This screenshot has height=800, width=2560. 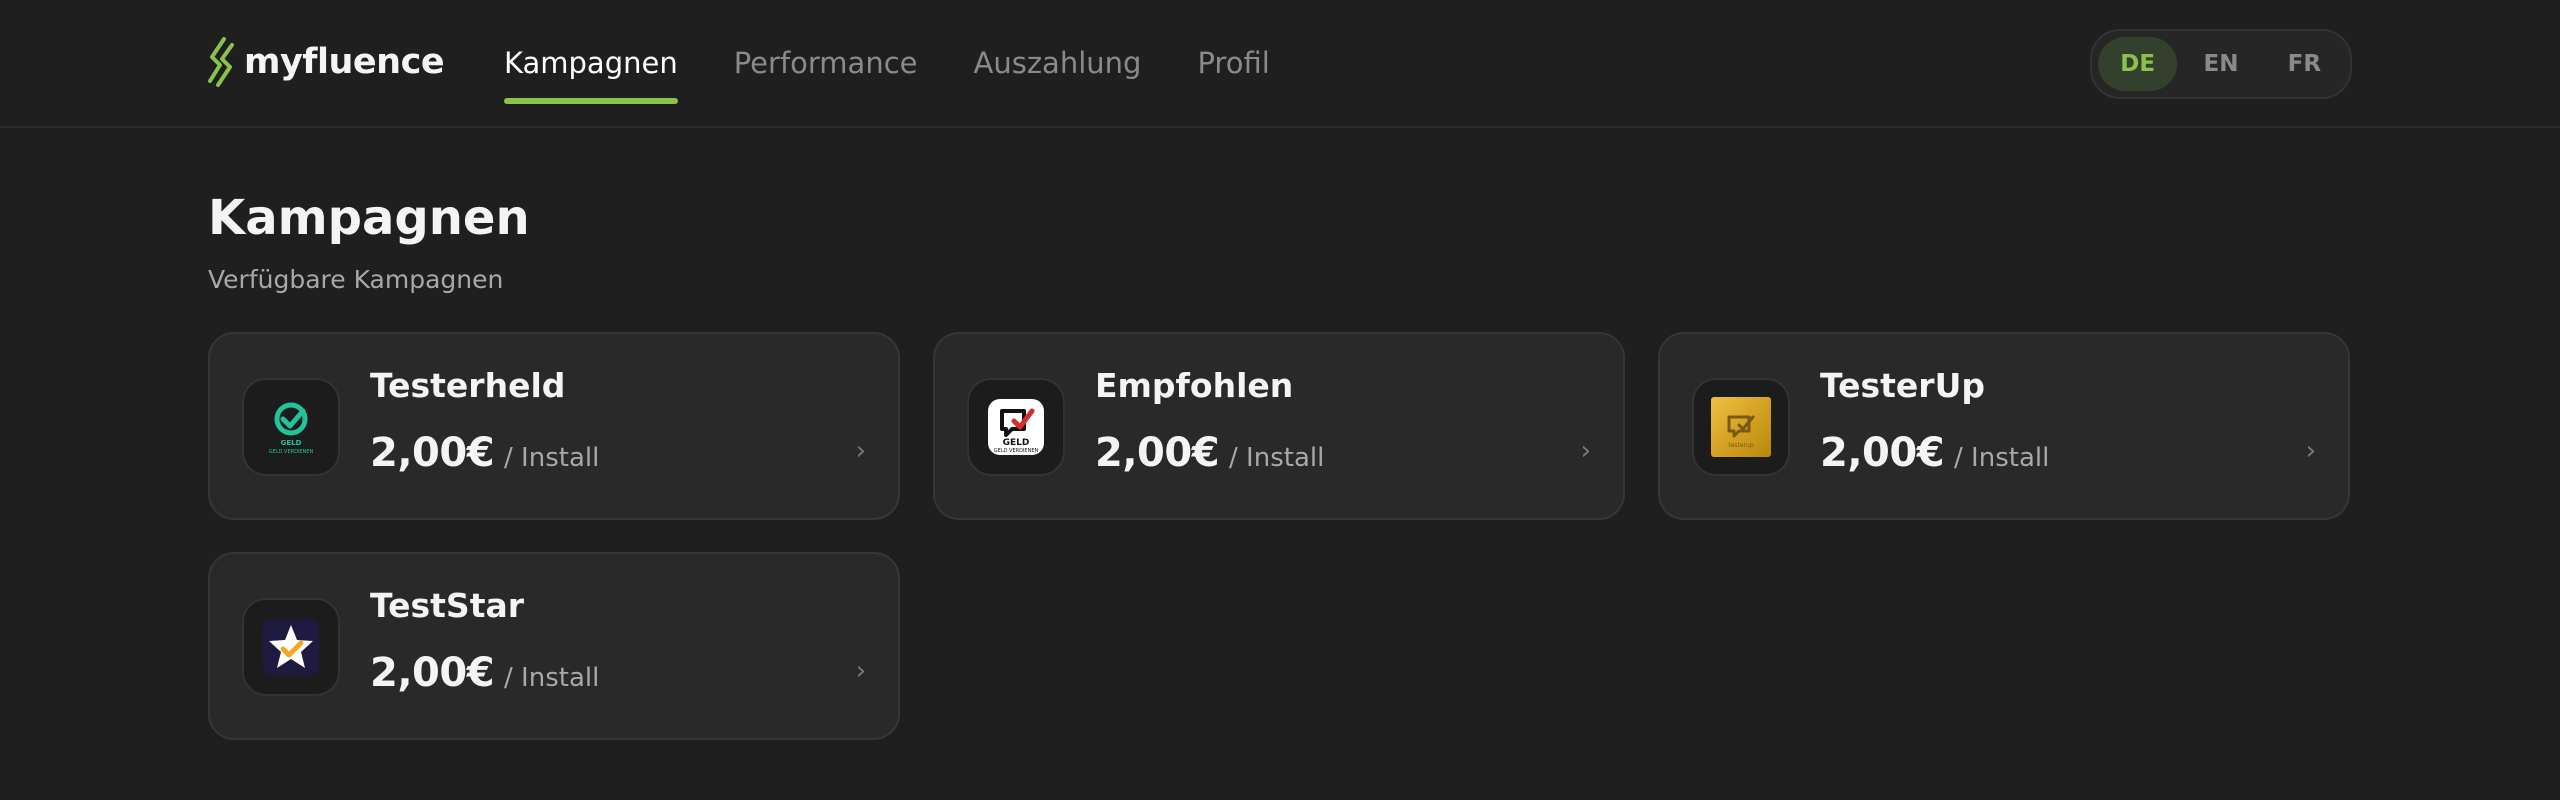 I want to click on campaign-card-testerup: testerup TesterUp 2,00€ / Install ›, so click(x=2004, y=426).